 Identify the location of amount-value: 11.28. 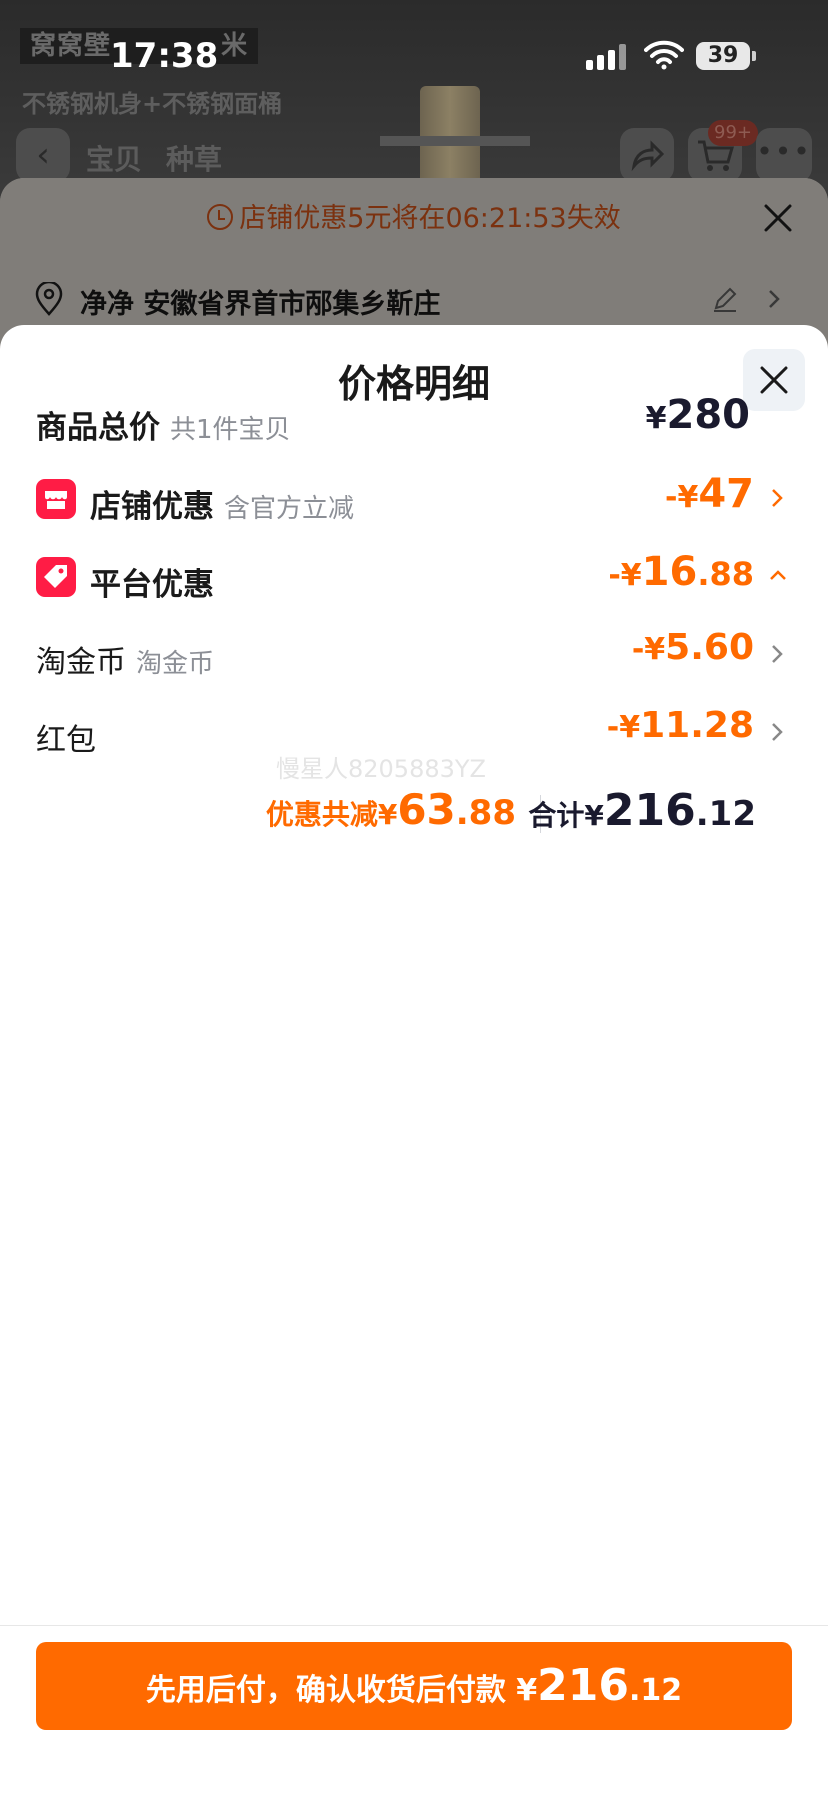
(697, 725).